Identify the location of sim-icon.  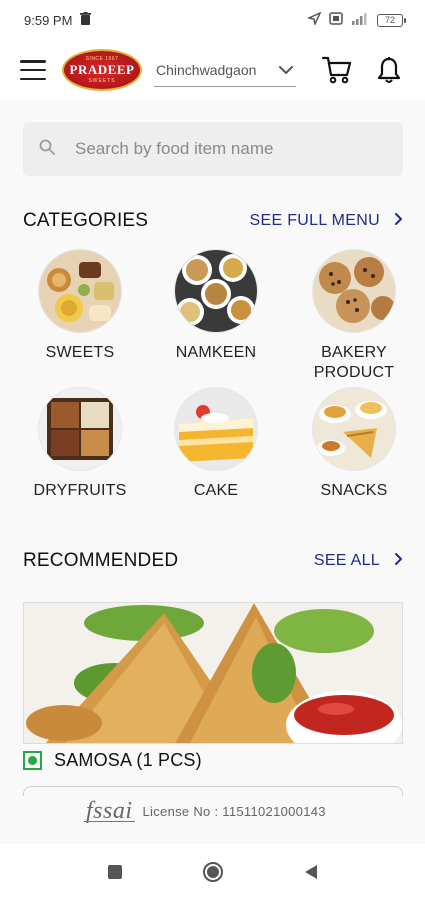
(336, 20).